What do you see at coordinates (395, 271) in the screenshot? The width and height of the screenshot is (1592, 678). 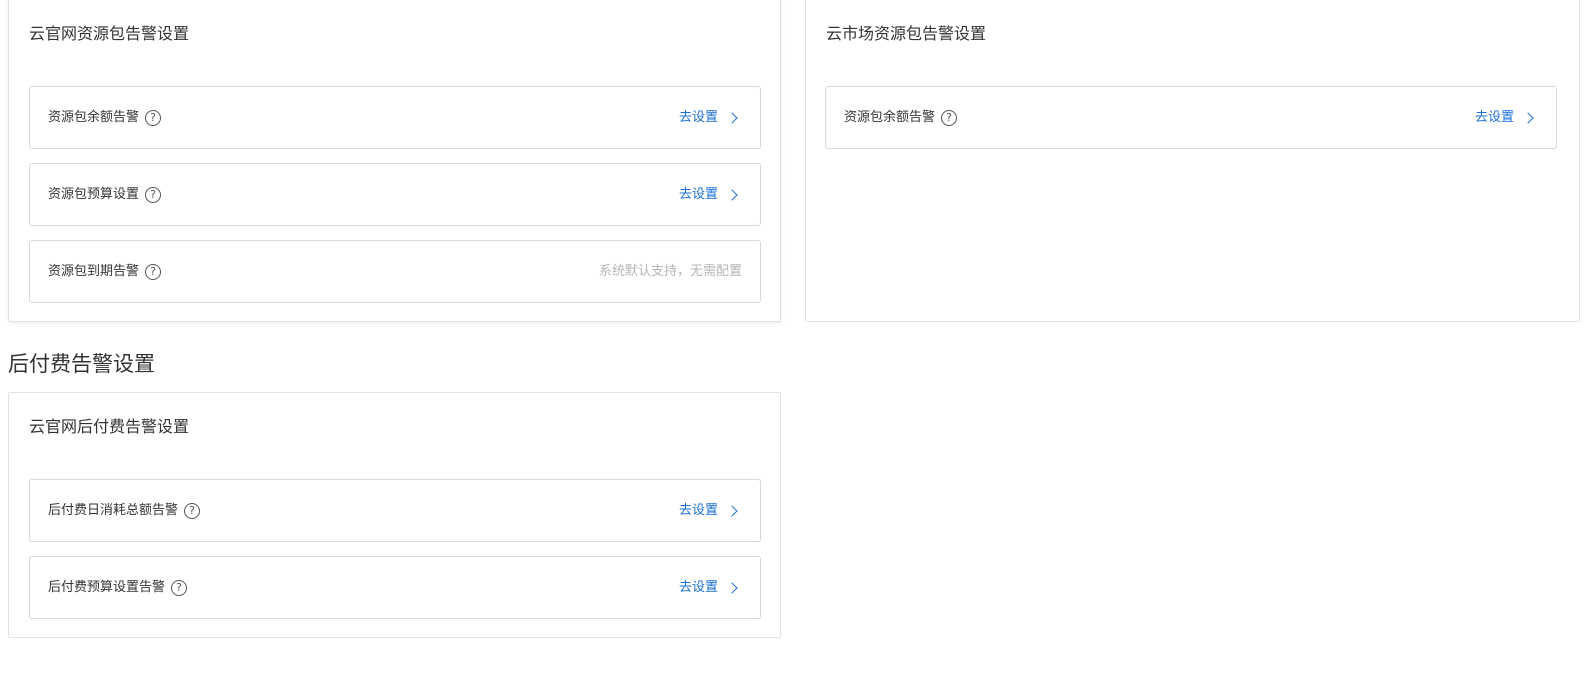 I see `row-package-expiry-alert: 资源包到期告警 ? 系统默认支持，无需配置` at bounding box center [395, 271].